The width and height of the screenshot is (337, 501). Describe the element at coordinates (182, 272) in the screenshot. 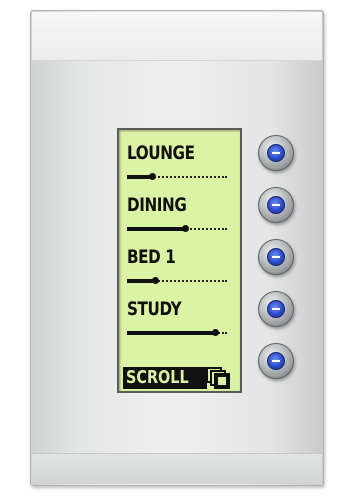

I see `zone-bed-1: BED 1` at that location.